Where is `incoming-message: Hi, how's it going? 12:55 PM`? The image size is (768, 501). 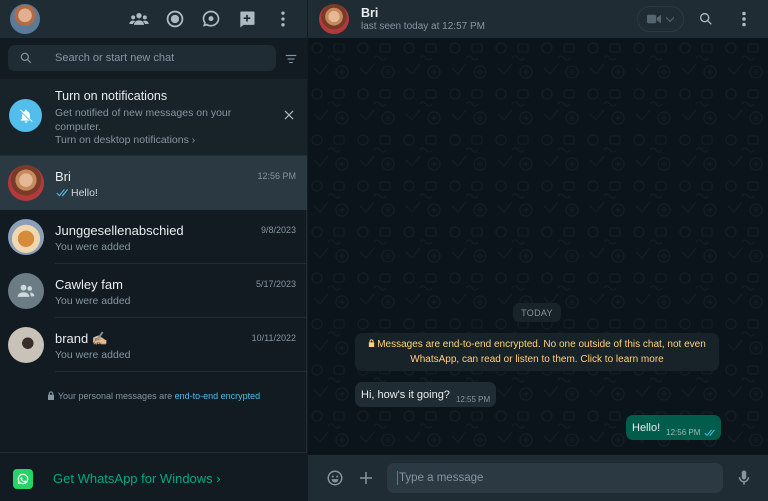 incoming-message: Hi, how's it going? 12:55 PM is located at coordinates (426, 394).